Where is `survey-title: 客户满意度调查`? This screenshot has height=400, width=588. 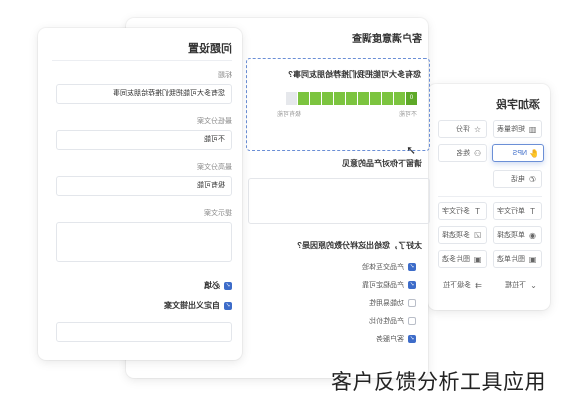
survey-title: 客户满意度调查 is located at coordinates (387, 39).